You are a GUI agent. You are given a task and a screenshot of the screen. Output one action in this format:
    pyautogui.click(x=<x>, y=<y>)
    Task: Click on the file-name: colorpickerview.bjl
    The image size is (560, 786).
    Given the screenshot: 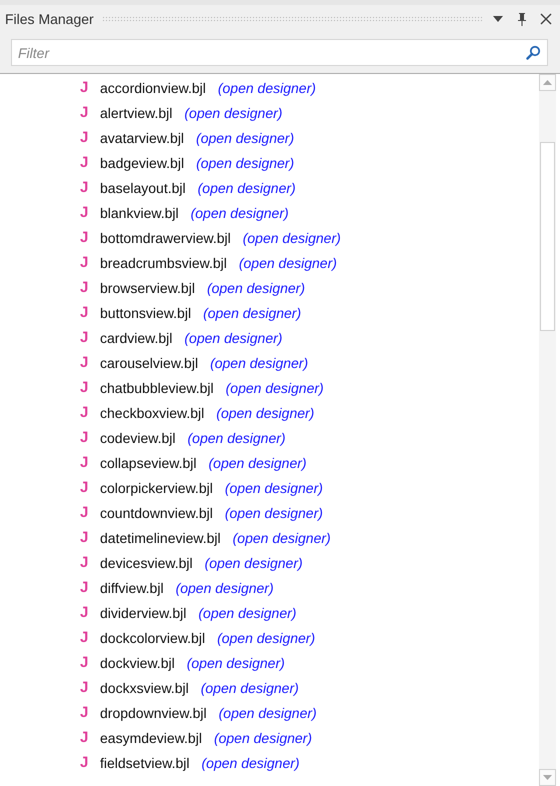 What is the action you would take?
    pyautogui.click(x=156, y=488)
    